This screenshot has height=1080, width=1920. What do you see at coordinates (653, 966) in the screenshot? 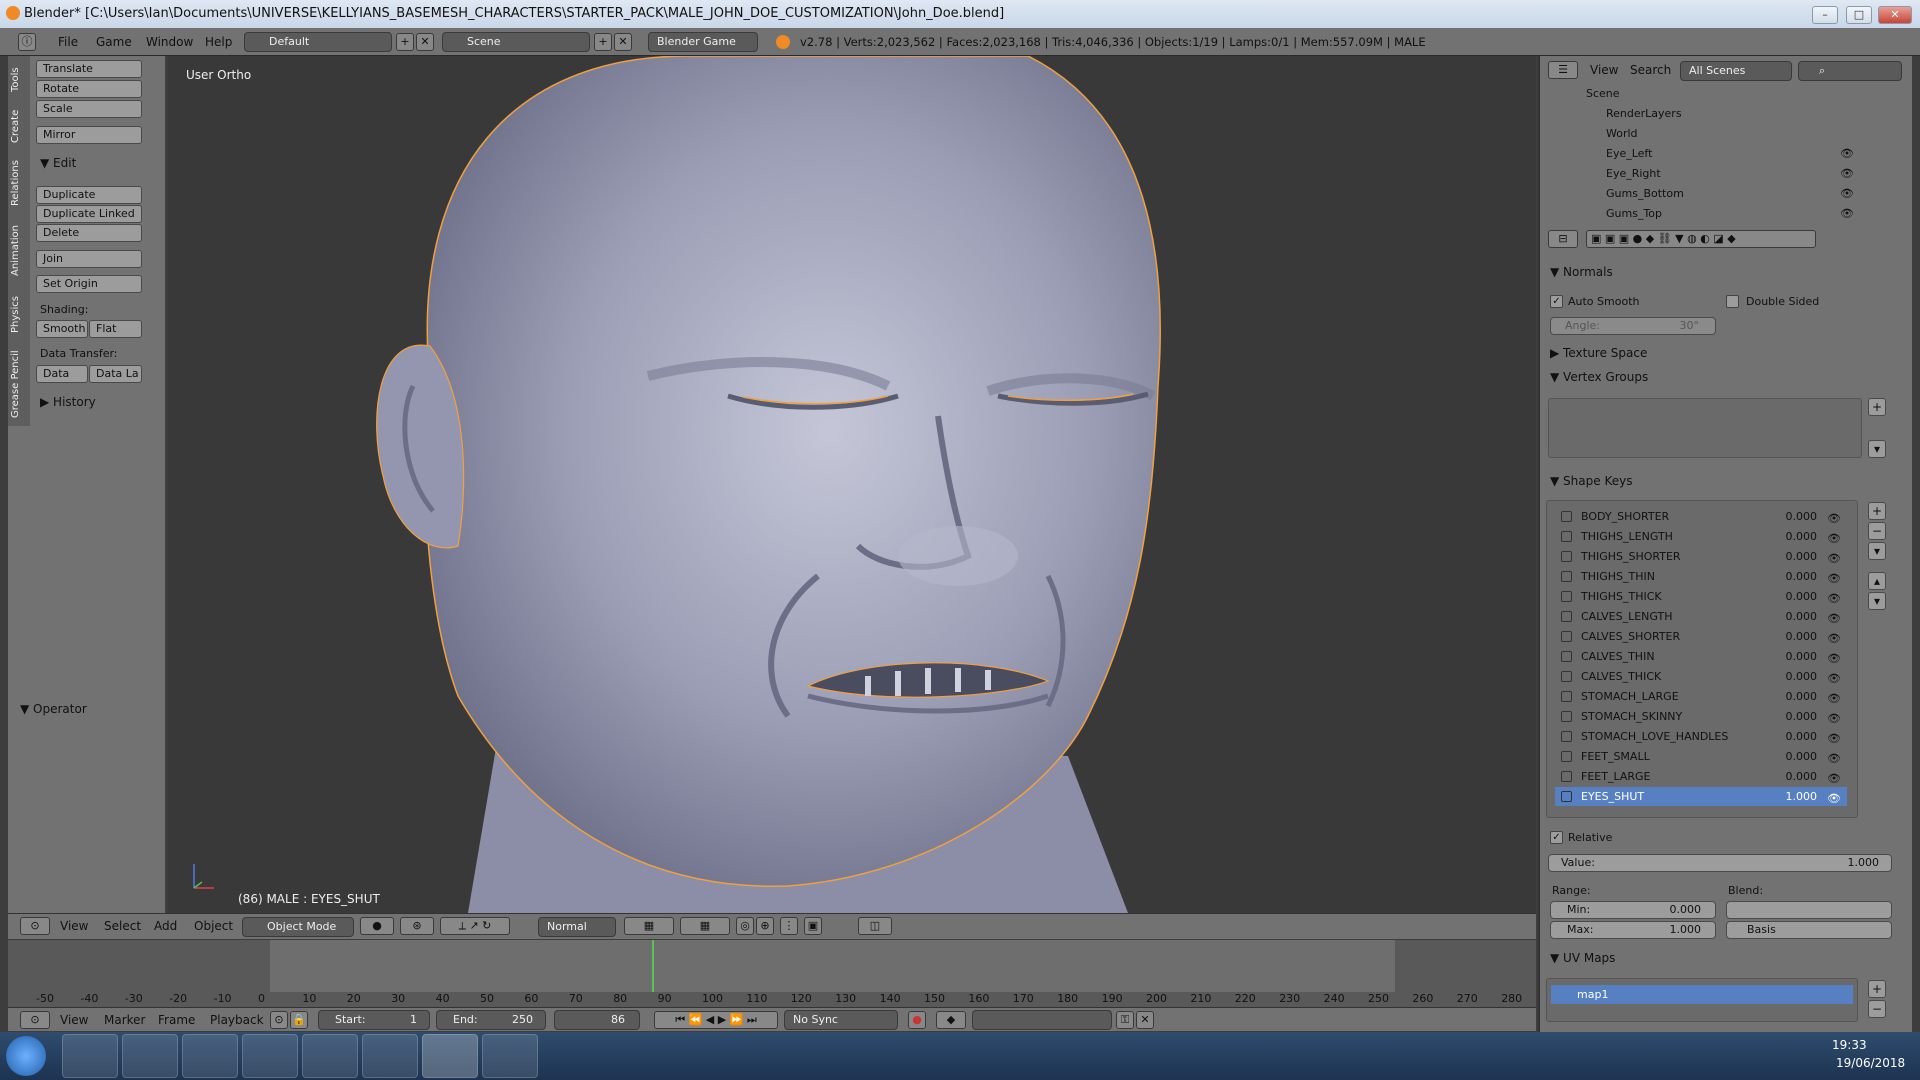
I see `current-frame-marker` at bounding box center [653, 966].